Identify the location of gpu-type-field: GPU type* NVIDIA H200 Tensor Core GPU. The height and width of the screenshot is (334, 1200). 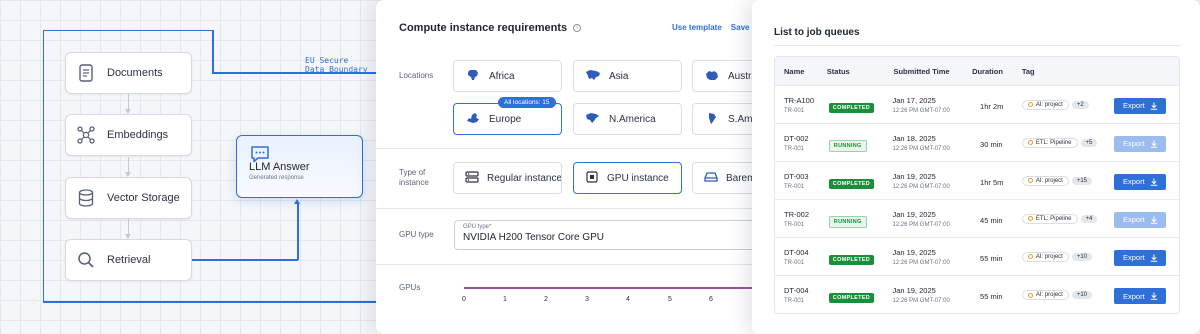
(624, 235).